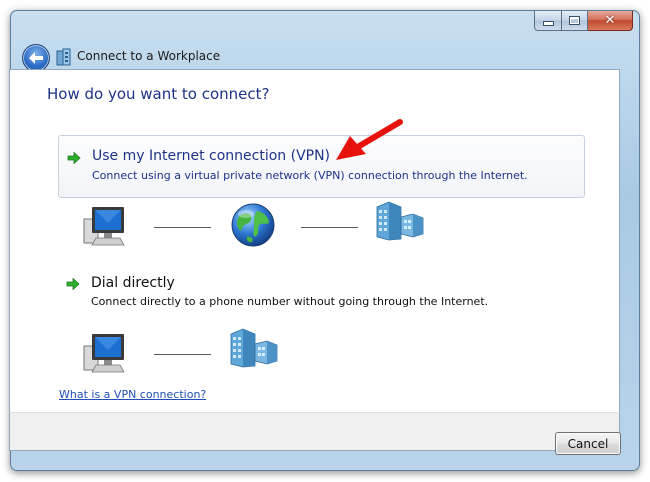 The height and width of the screenshot is (482, 650). I want to click on maximize-button, so click(575, 21).